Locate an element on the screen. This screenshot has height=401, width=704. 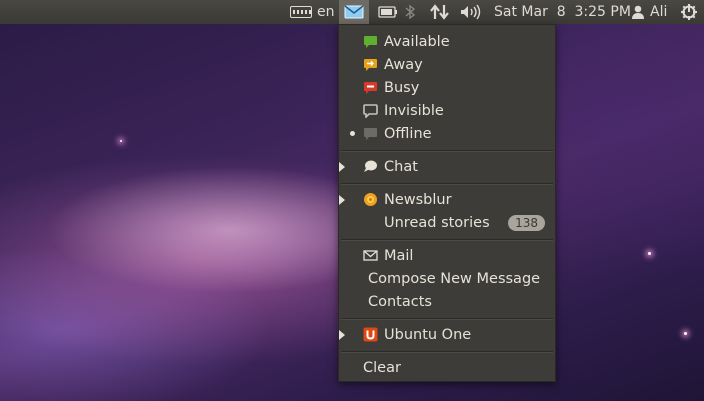
network-indicator is located at coordinates (440, 12).